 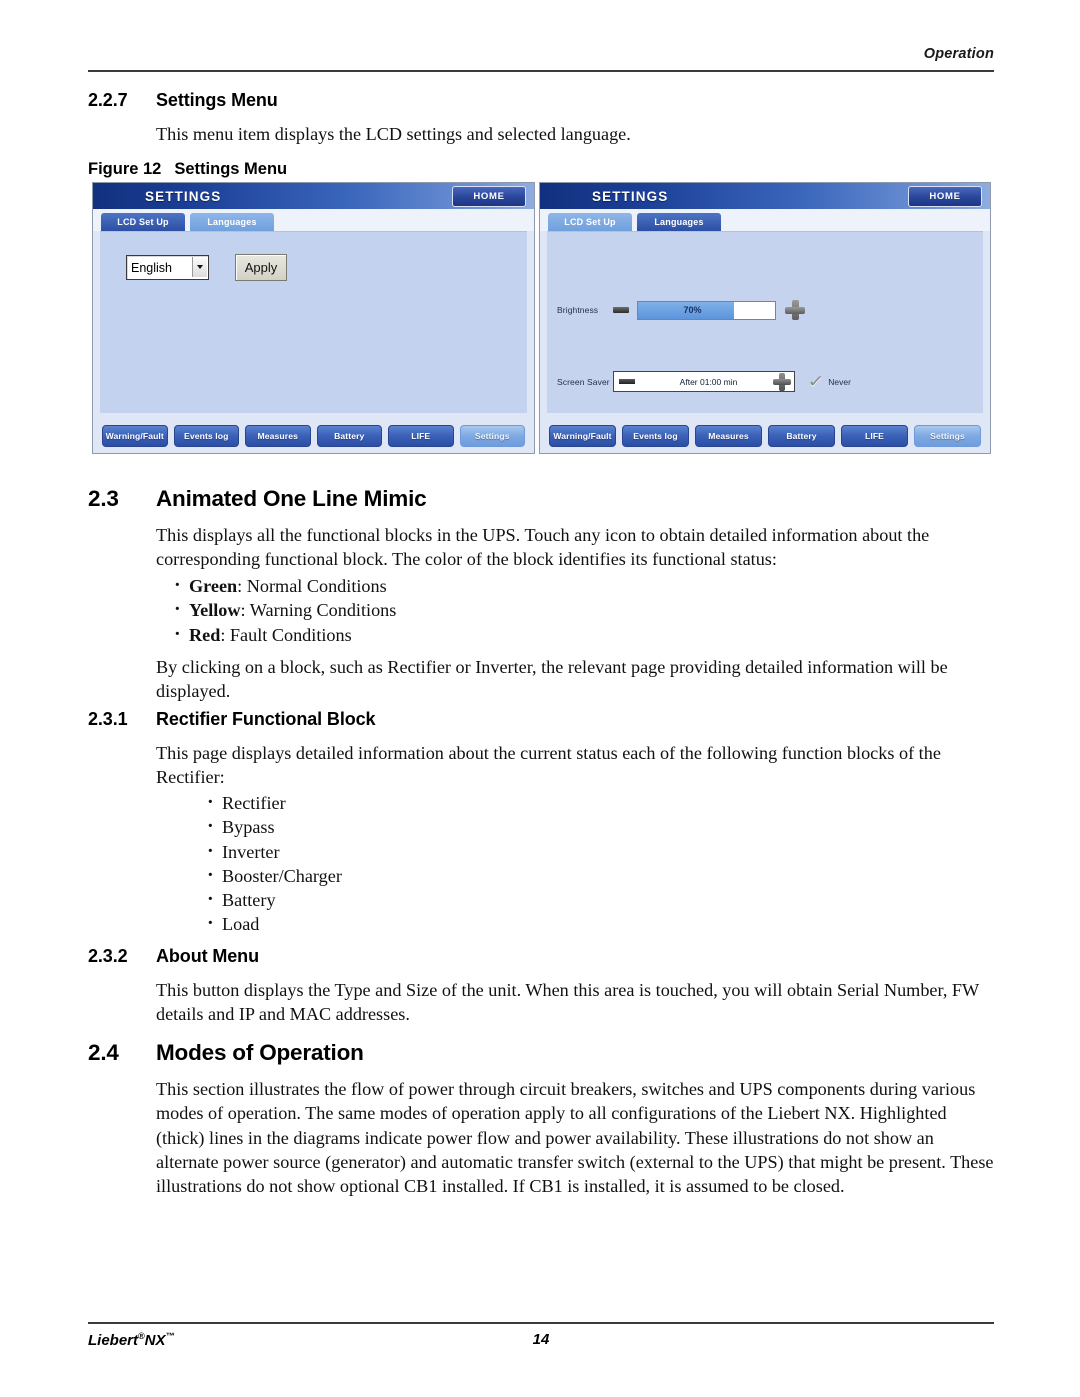 What do you see at coordinates (839, 381) in the screenshot?
I see `never-label: Never` at bounding box center [839, 381].